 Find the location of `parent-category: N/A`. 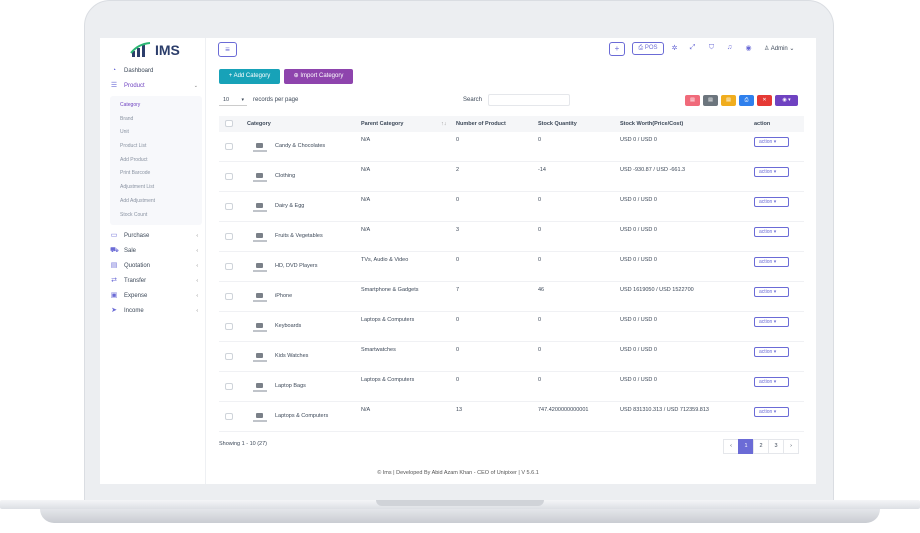

parent-category: N/A is located at coordinates (366, 410).